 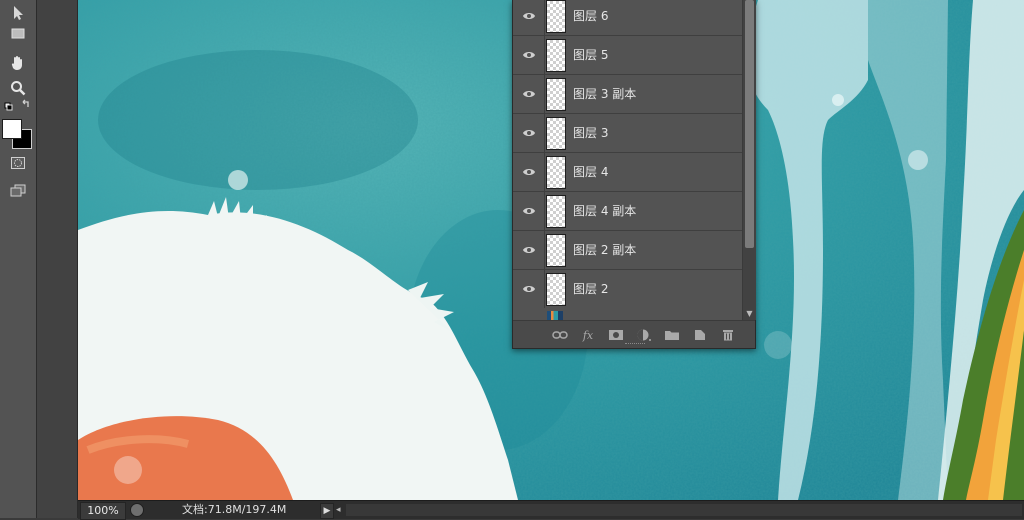 What do you see at coordinates (591, 55) in the screenshot?
I see `layer-name: 图层 5` at bounding box center [591, 55].